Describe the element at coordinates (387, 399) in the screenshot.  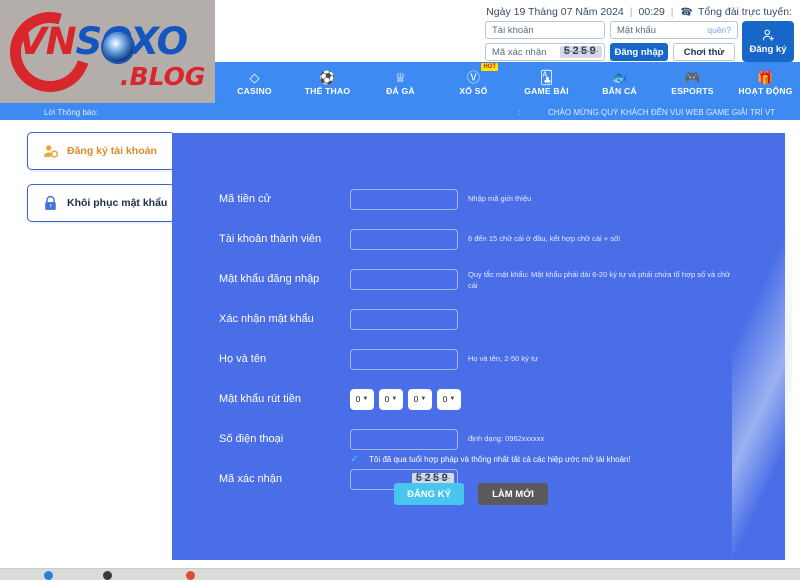
I see `withdraw-digit-2-value: 0` at that location.